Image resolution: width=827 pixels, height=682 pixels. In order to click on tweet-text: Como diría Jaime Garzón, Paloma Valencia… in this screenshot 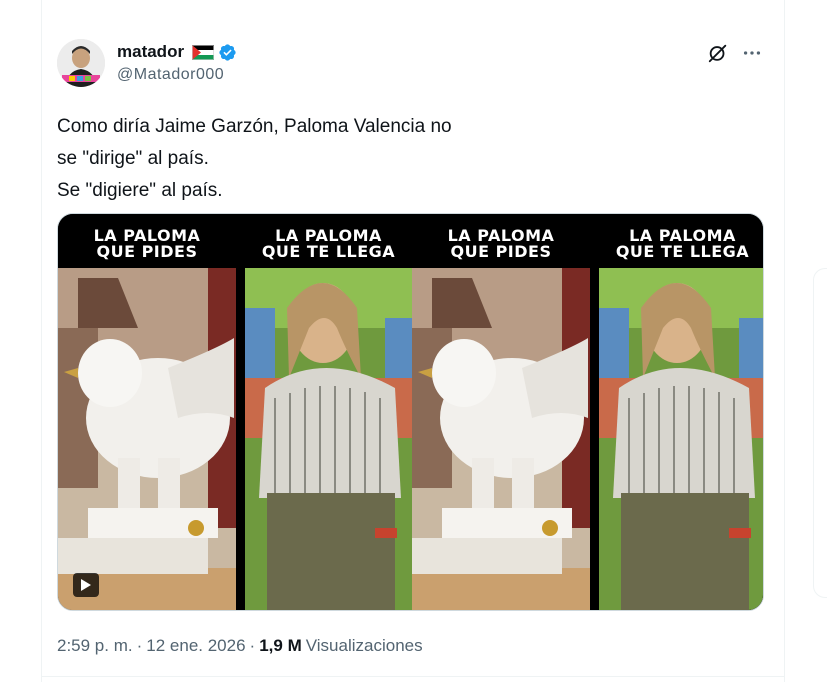, I will do `click(407, 159)`.